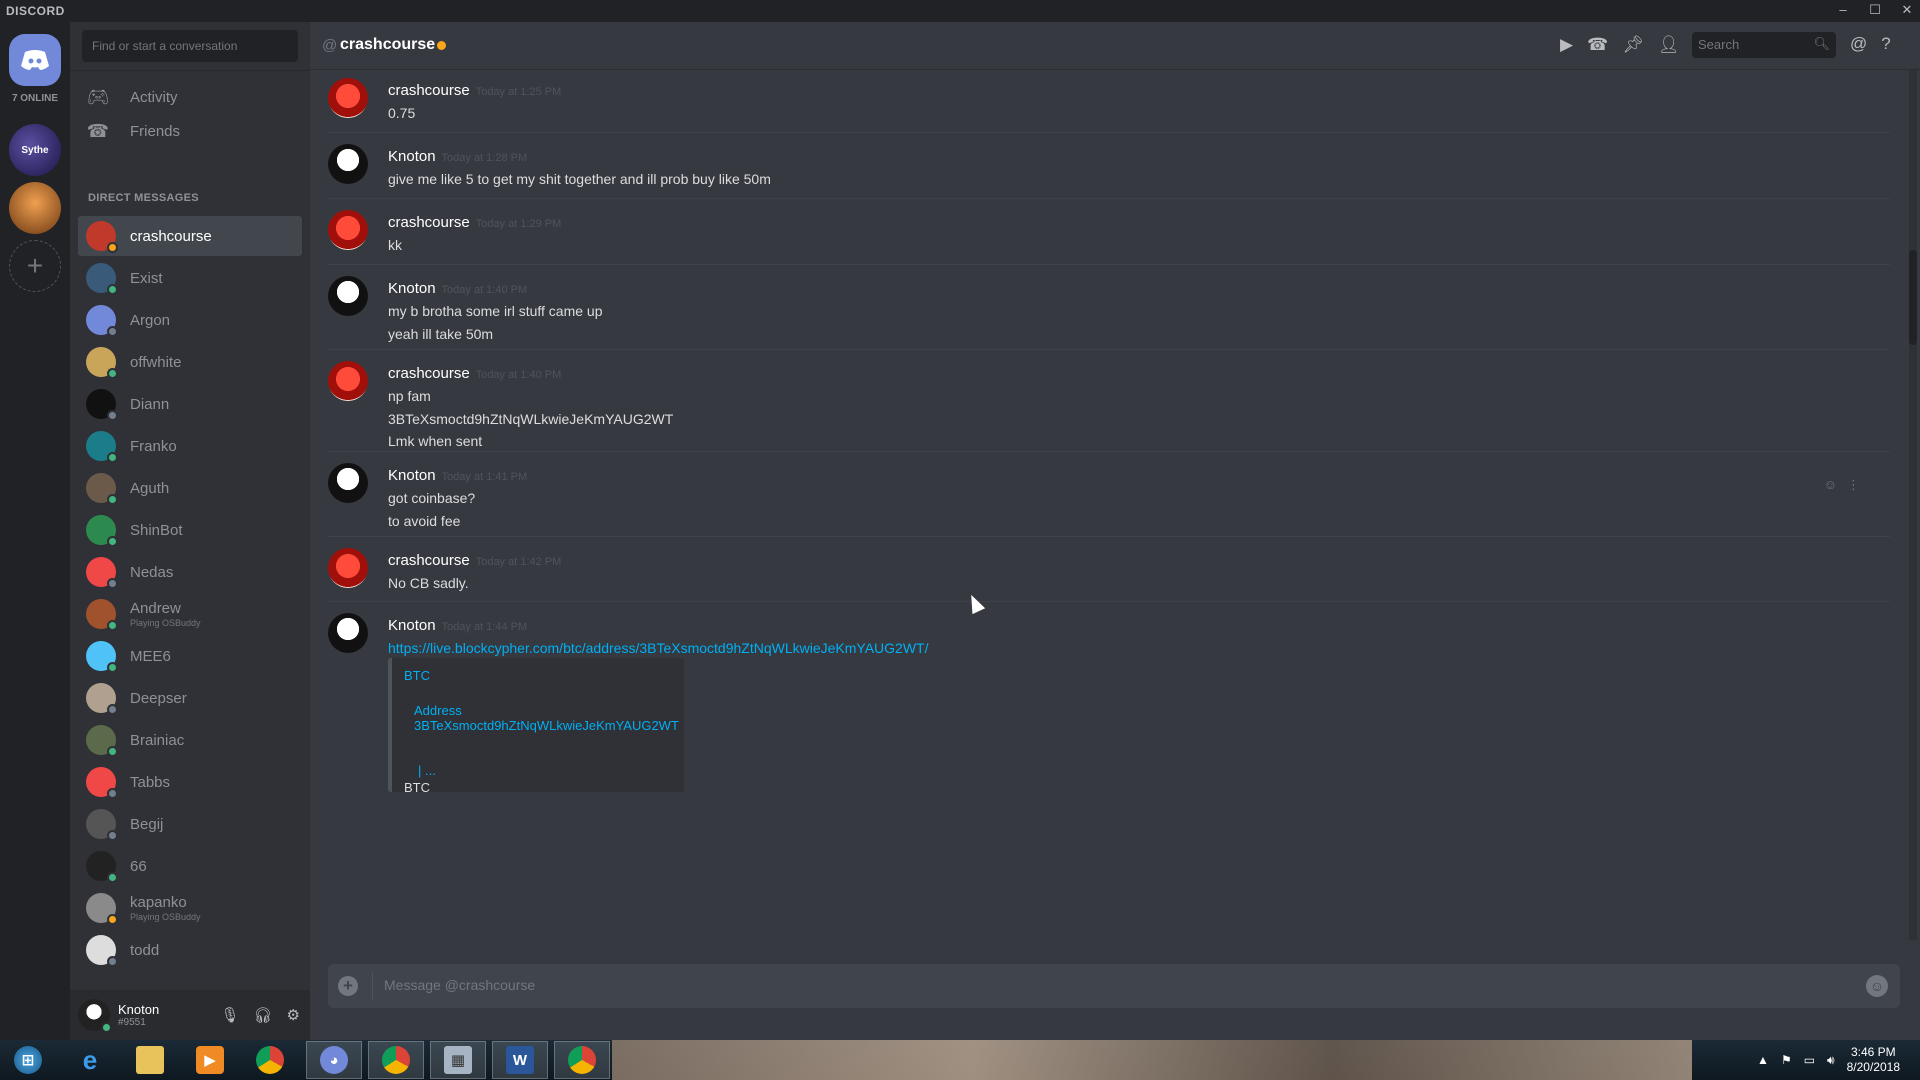  I want to click on help-icon: ?, so click(1885, 44).